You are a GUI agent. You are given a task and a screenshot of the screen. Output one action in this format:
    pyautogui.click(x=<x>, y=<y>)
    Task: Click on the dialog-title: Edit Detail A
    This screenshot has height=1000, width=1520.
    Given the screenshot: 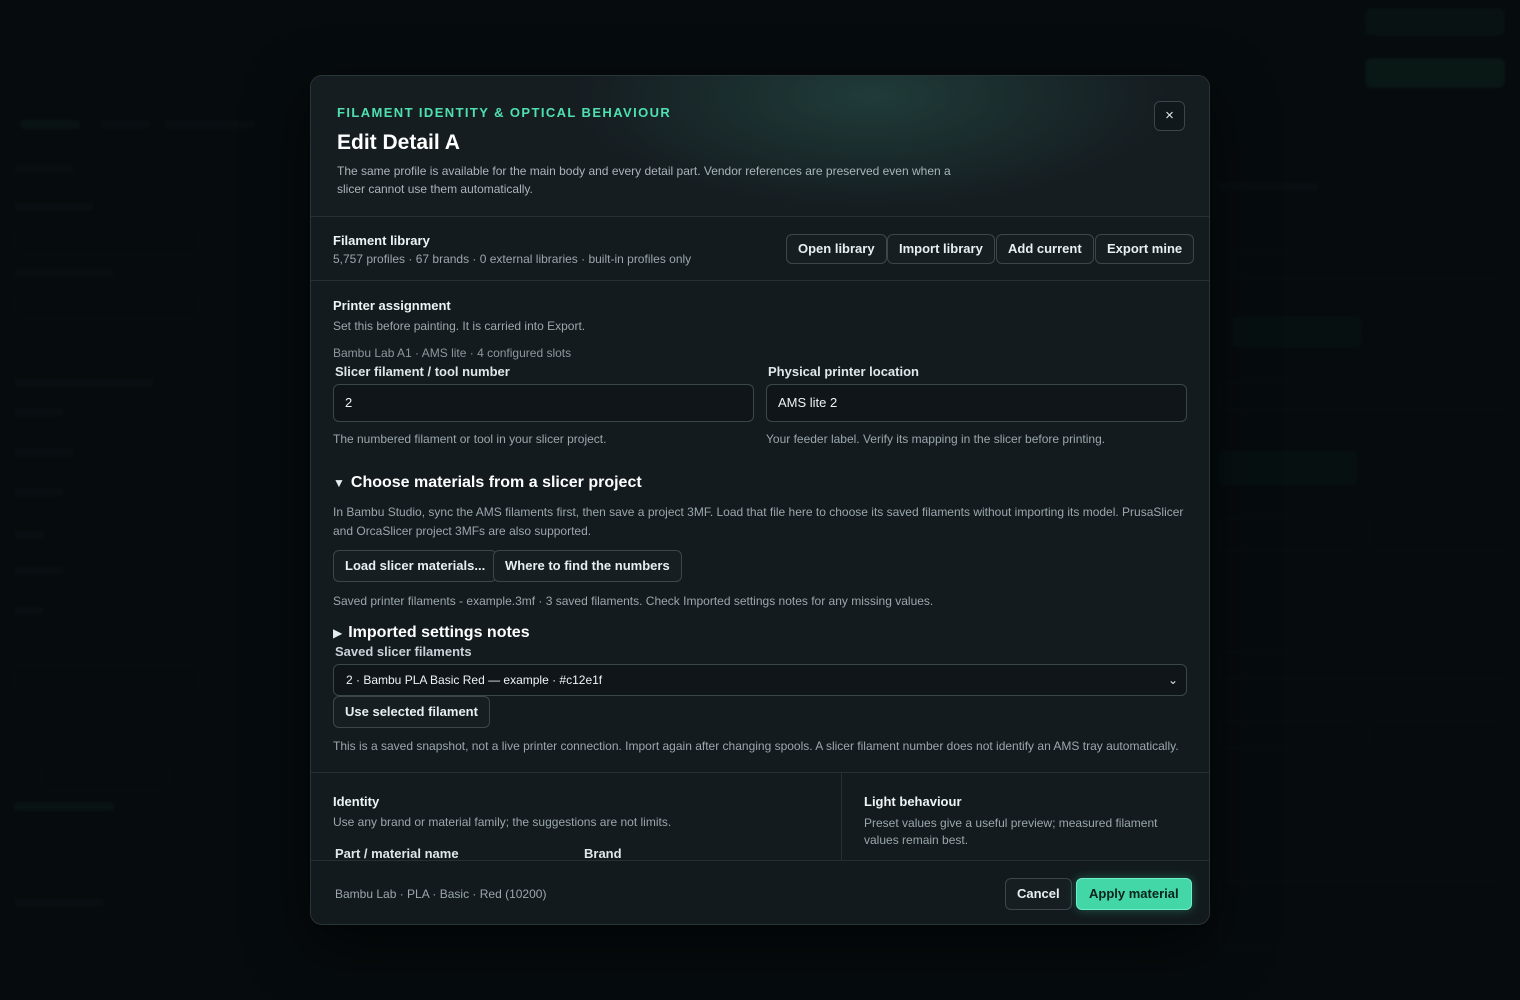 What is the action you would take?
    pyautogui.click(x=398, y=142)
    